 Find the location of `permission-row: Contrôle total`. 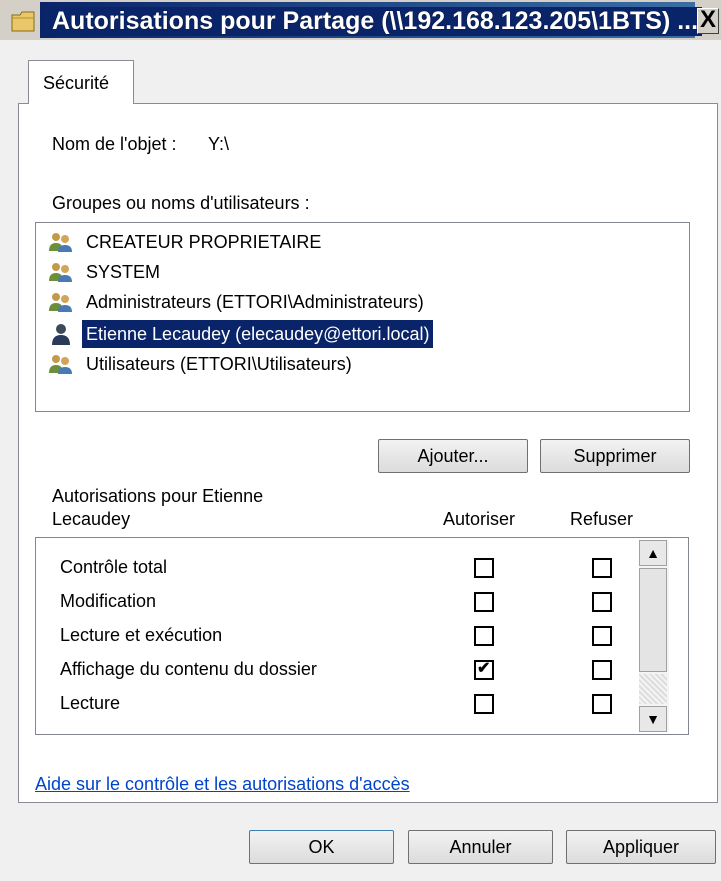

permission-row: Contrôle total is located at coordinates (336, 567).